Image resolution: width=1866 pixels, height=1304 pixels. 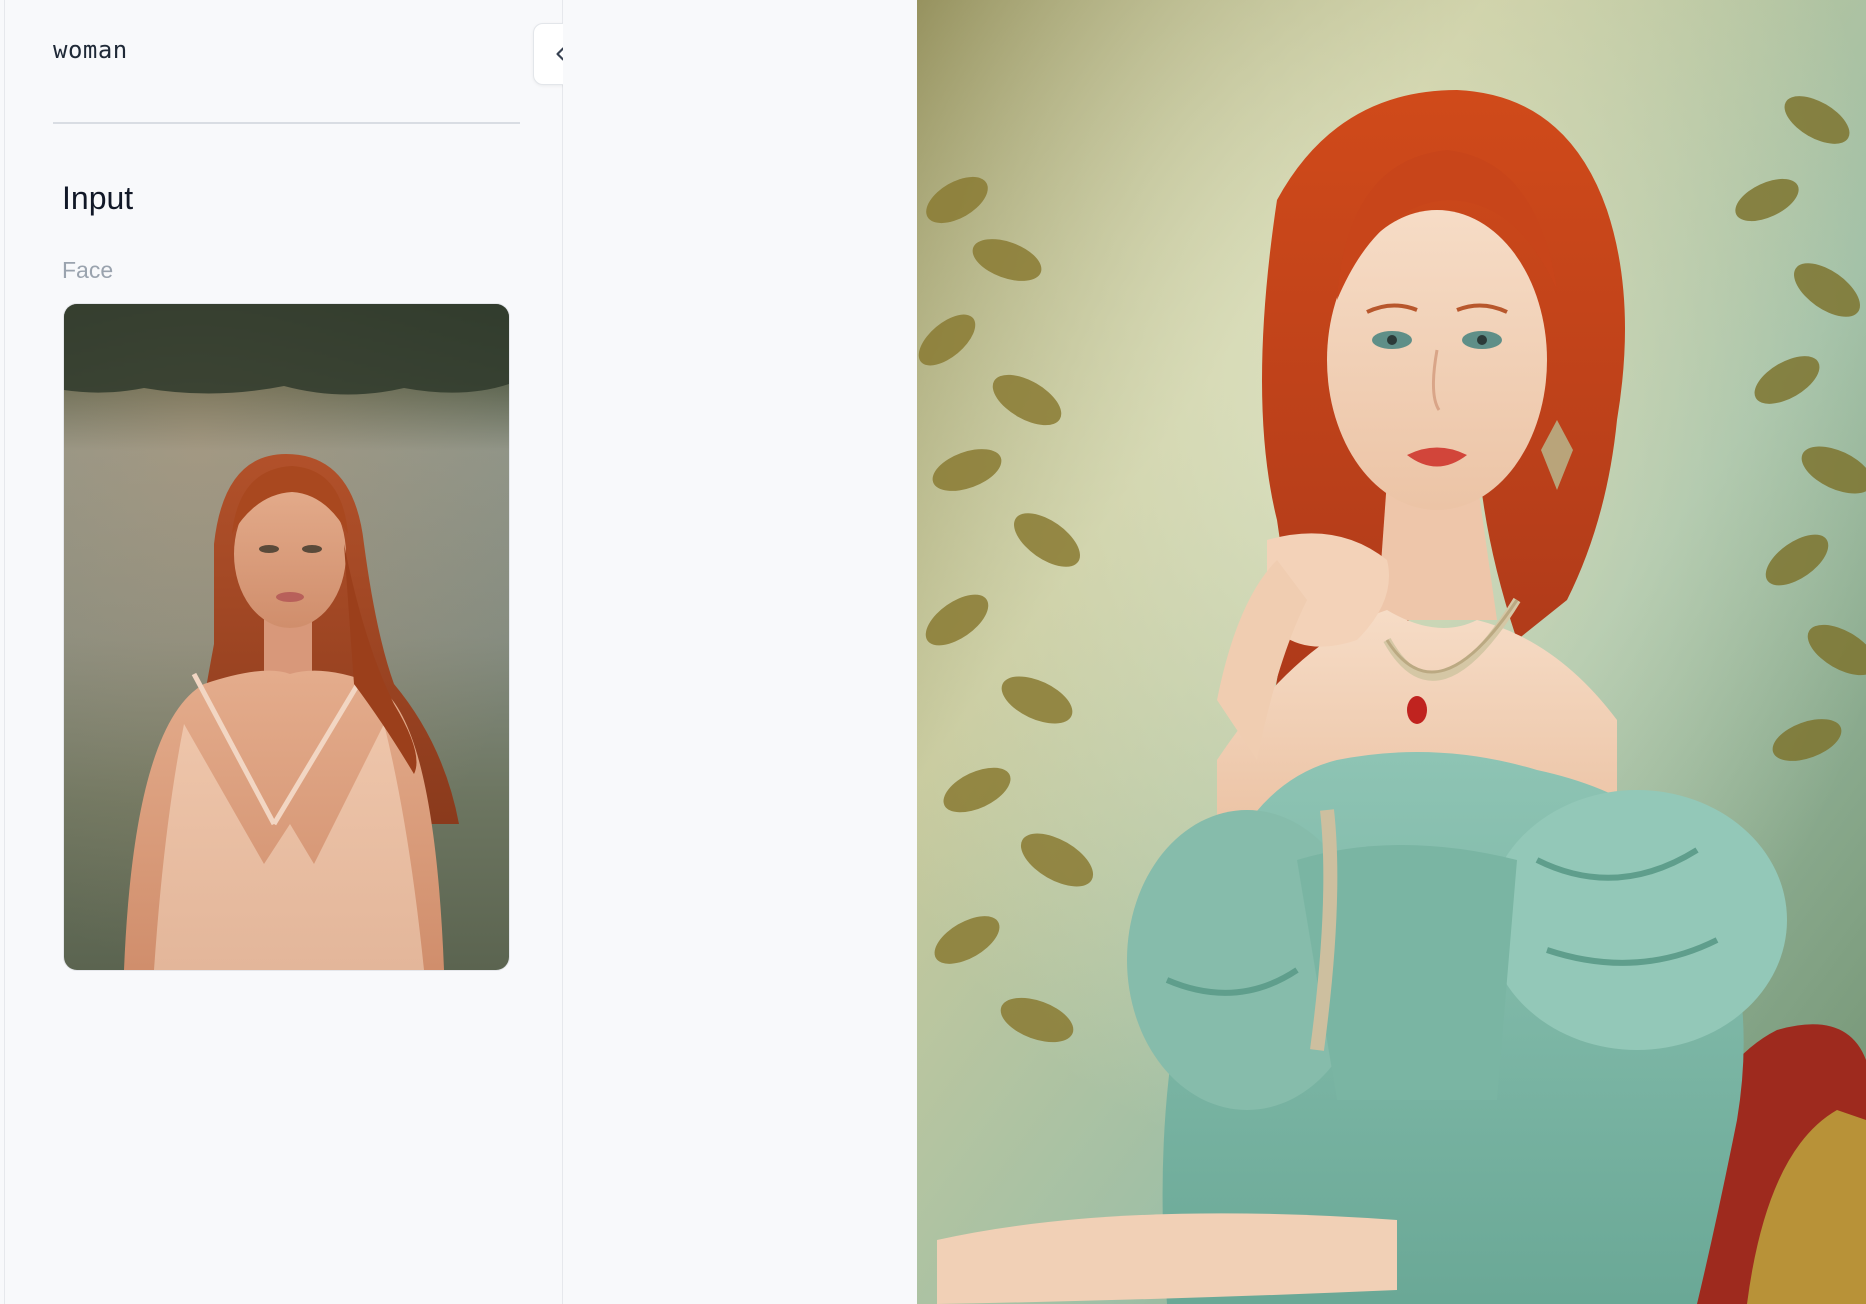 I want to click on input-section-title: Input, so click(x=98, y=198).